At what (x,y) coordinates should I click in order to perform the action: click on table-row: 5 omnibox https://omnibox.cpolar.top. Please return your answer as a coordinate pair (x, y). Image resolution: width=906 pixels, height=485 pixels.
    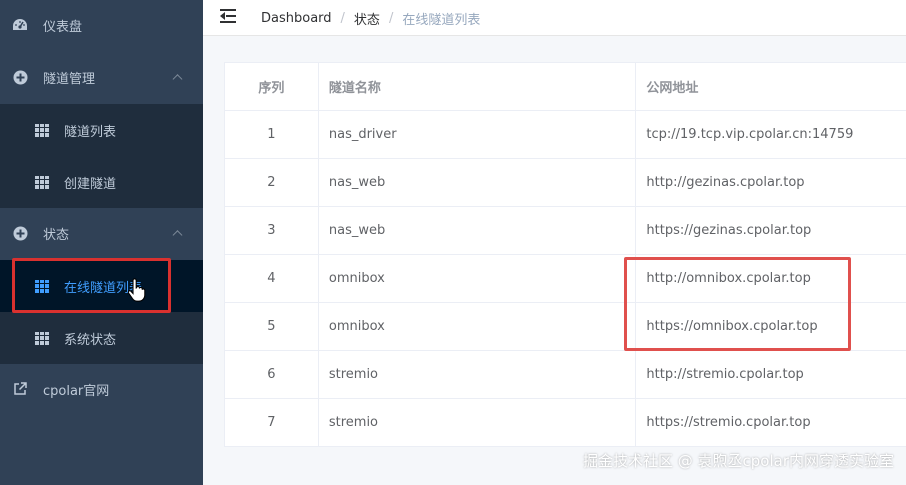
    Looking at the image, I should click on (565, 327).